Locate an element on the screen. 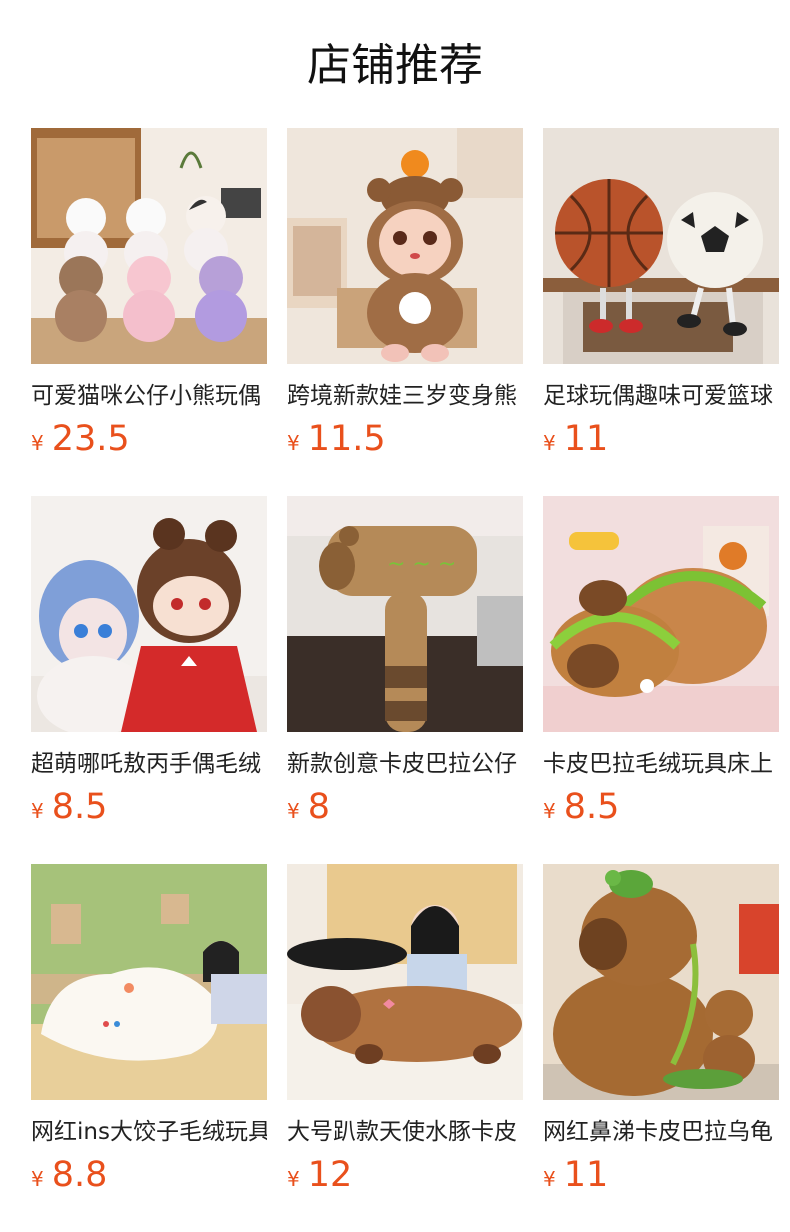 Image resolution: width=790 pixels, height=1232 pixels. product-card: 网红鼻涕卡皮巴拉乌龟 ¥11 is located at coordinates (661, 1034).